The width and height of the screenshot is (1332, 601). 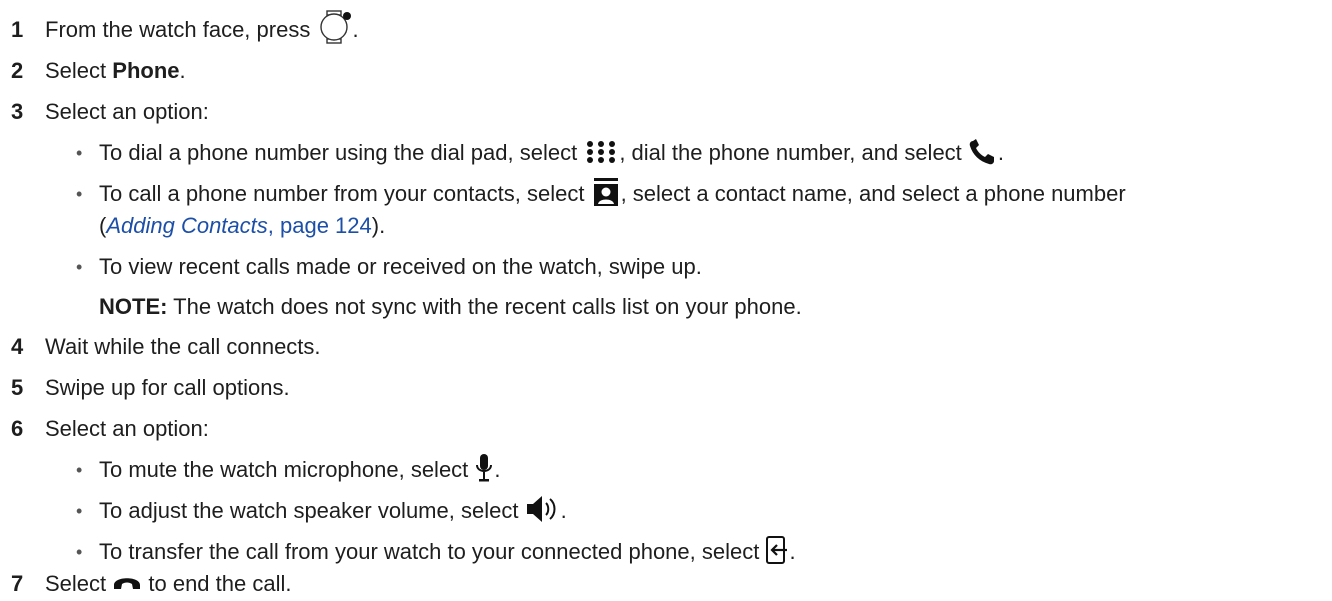 I want to click on step-number: 5, so click(x=17, y=387).